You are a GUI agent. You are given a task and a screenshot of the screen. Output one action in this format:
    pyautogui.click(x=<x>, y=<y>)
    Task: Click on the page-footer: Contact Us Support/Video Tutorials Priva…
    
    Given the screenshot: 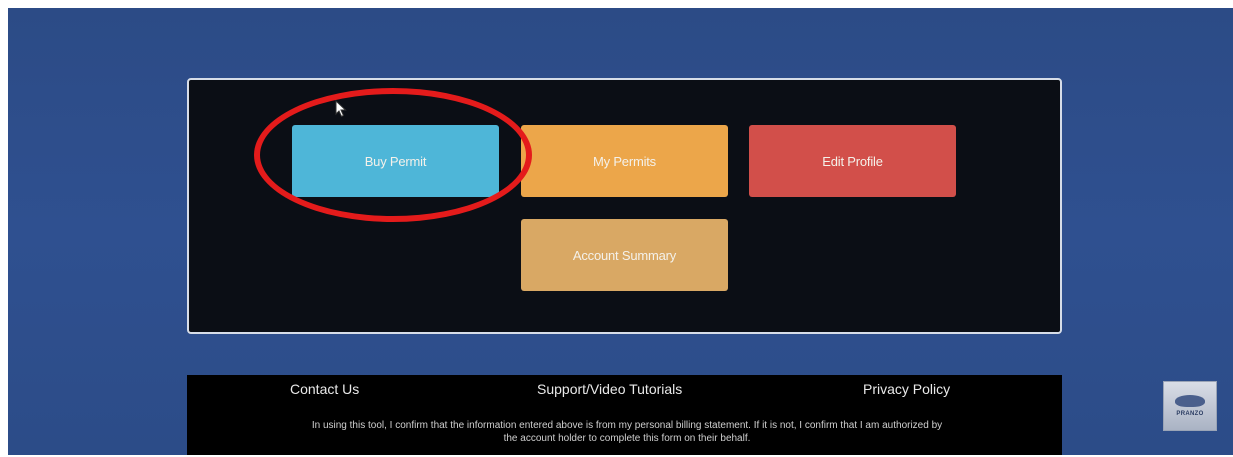 What is the action you would take?
    pyautogui.click(x=624, y=415)
    